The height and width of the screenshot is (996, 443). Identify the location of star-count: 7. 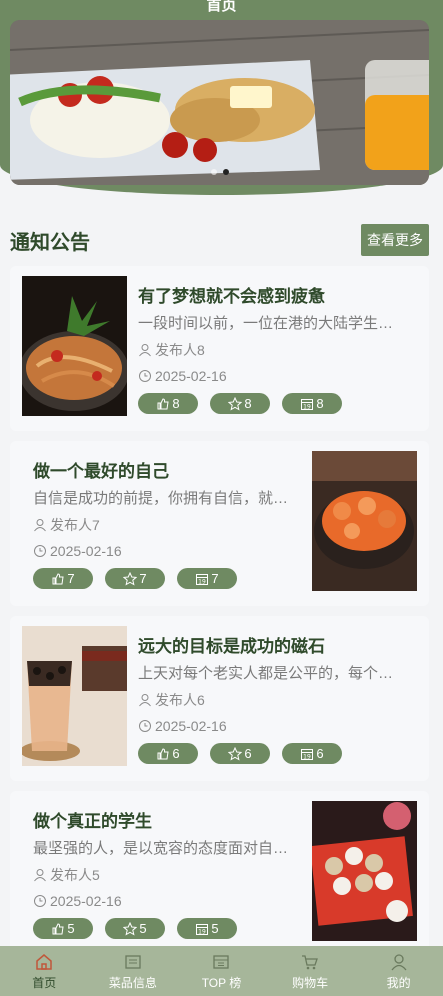
(135, 578).